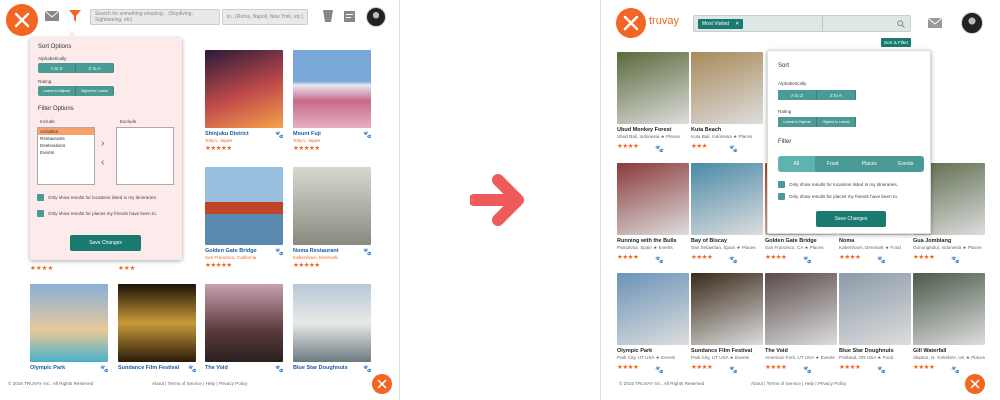 The height and width of the screenshot is (400, 1000). Describe the element at coordinates (721, 23) in the screenshot. I see `search-tag: Most Visited ✕` at that location.